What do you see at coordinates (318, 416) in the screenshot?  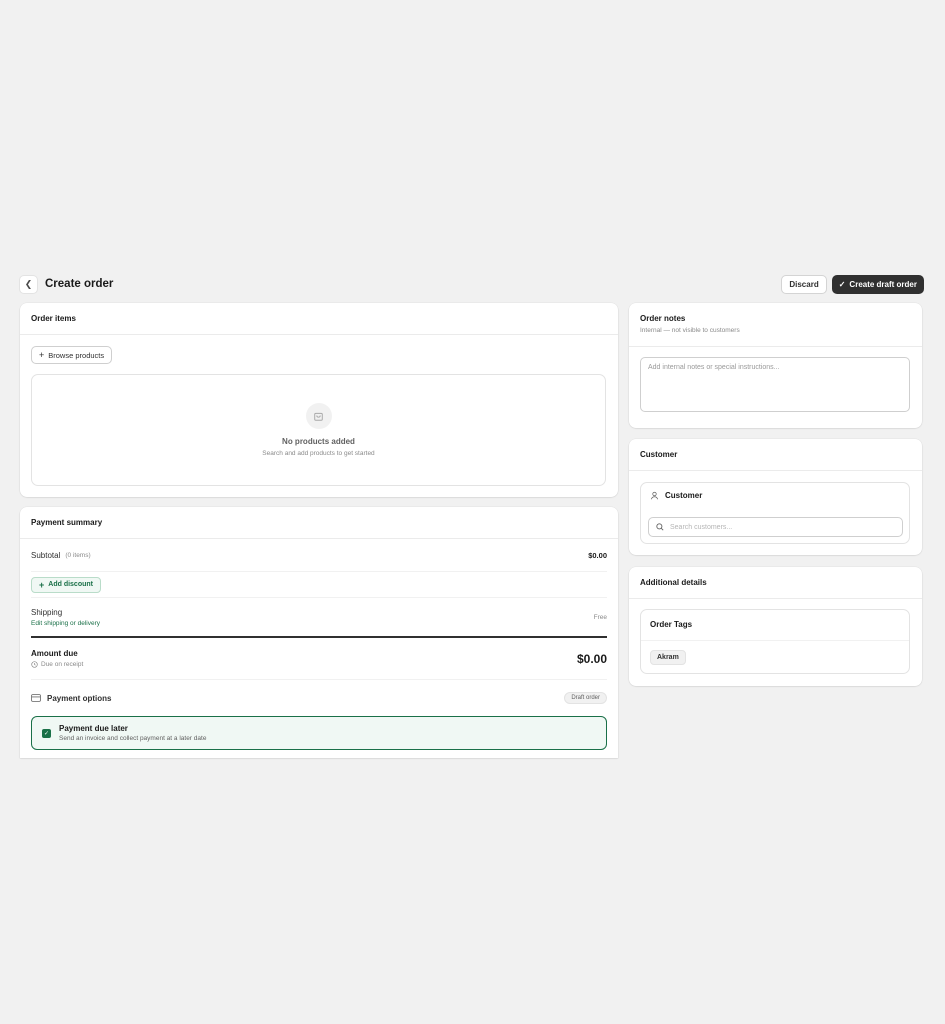 I see `shopping-bag-icon` at bounding box center [318, 416].